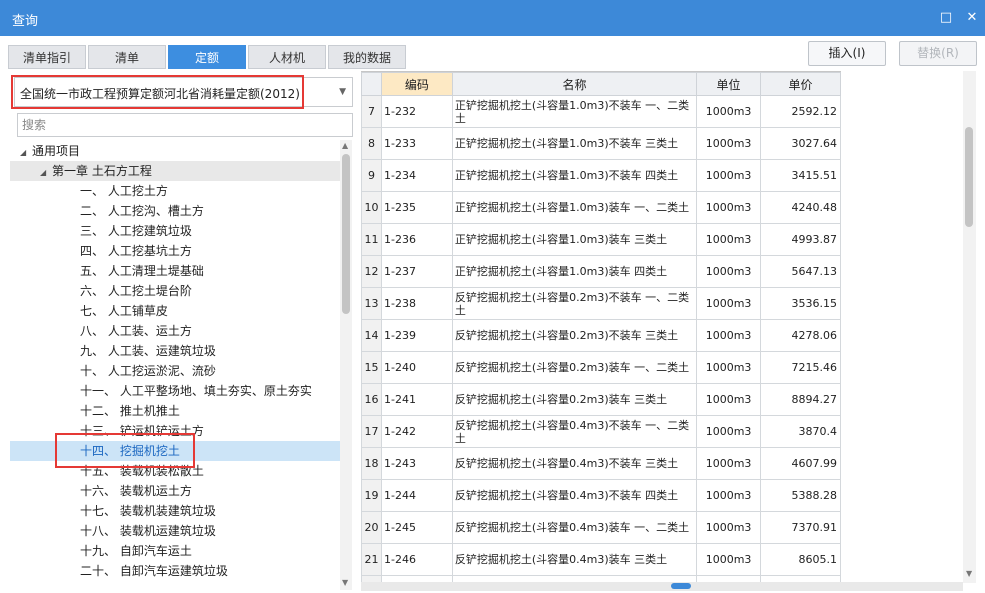  Describe the element at coordinates (416, 84) in the screenshot. I see `header-code: 编码` at that location.